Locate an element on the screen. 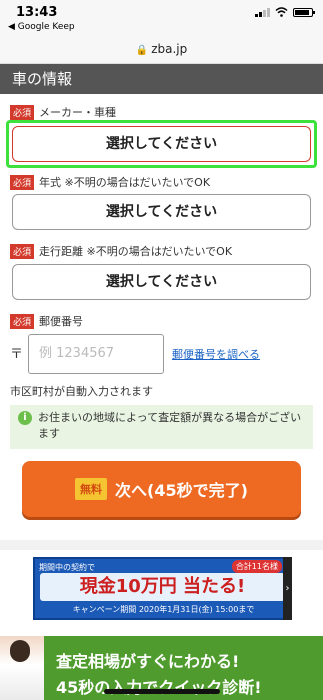  banner-period-text: キャンペーン期間 2020年1月31日(金) 15:00まで is located at coordinates (163, 609).